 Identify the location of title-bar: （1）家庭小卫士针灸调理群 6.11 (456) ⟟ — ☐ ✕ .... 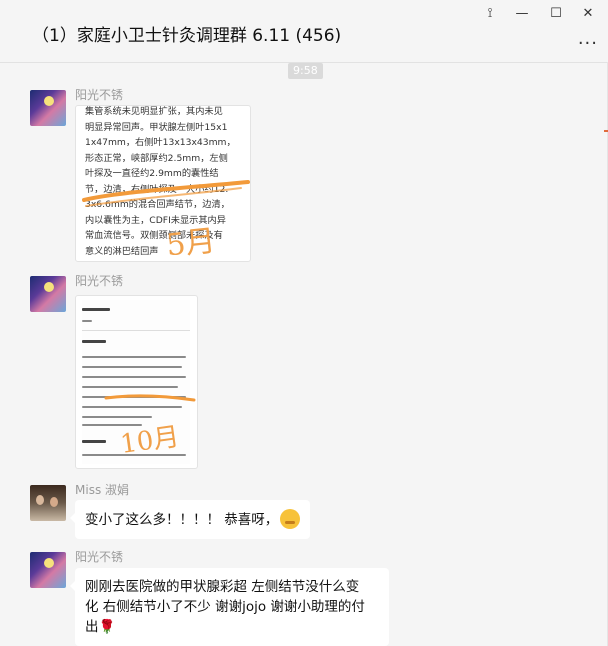
(304, 31).